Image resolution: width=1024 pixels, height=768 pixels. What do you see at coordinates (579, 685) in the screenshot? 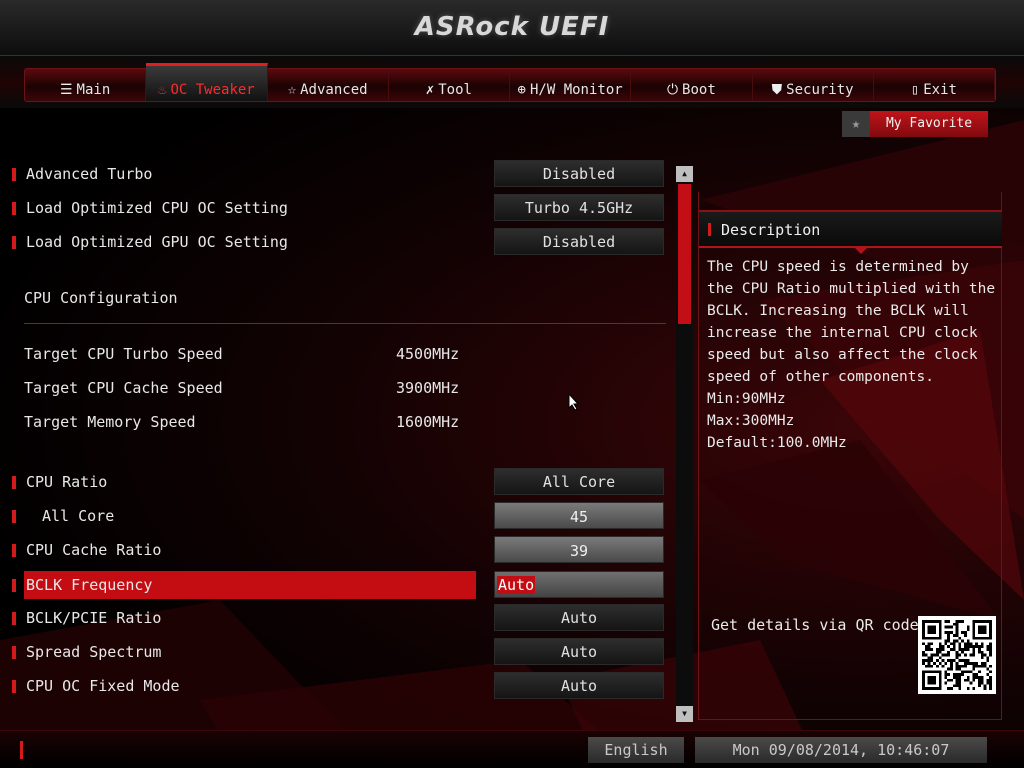
I see `cpu-oc-fixed-dropdown: Auto` at bounding box center [579, 685].